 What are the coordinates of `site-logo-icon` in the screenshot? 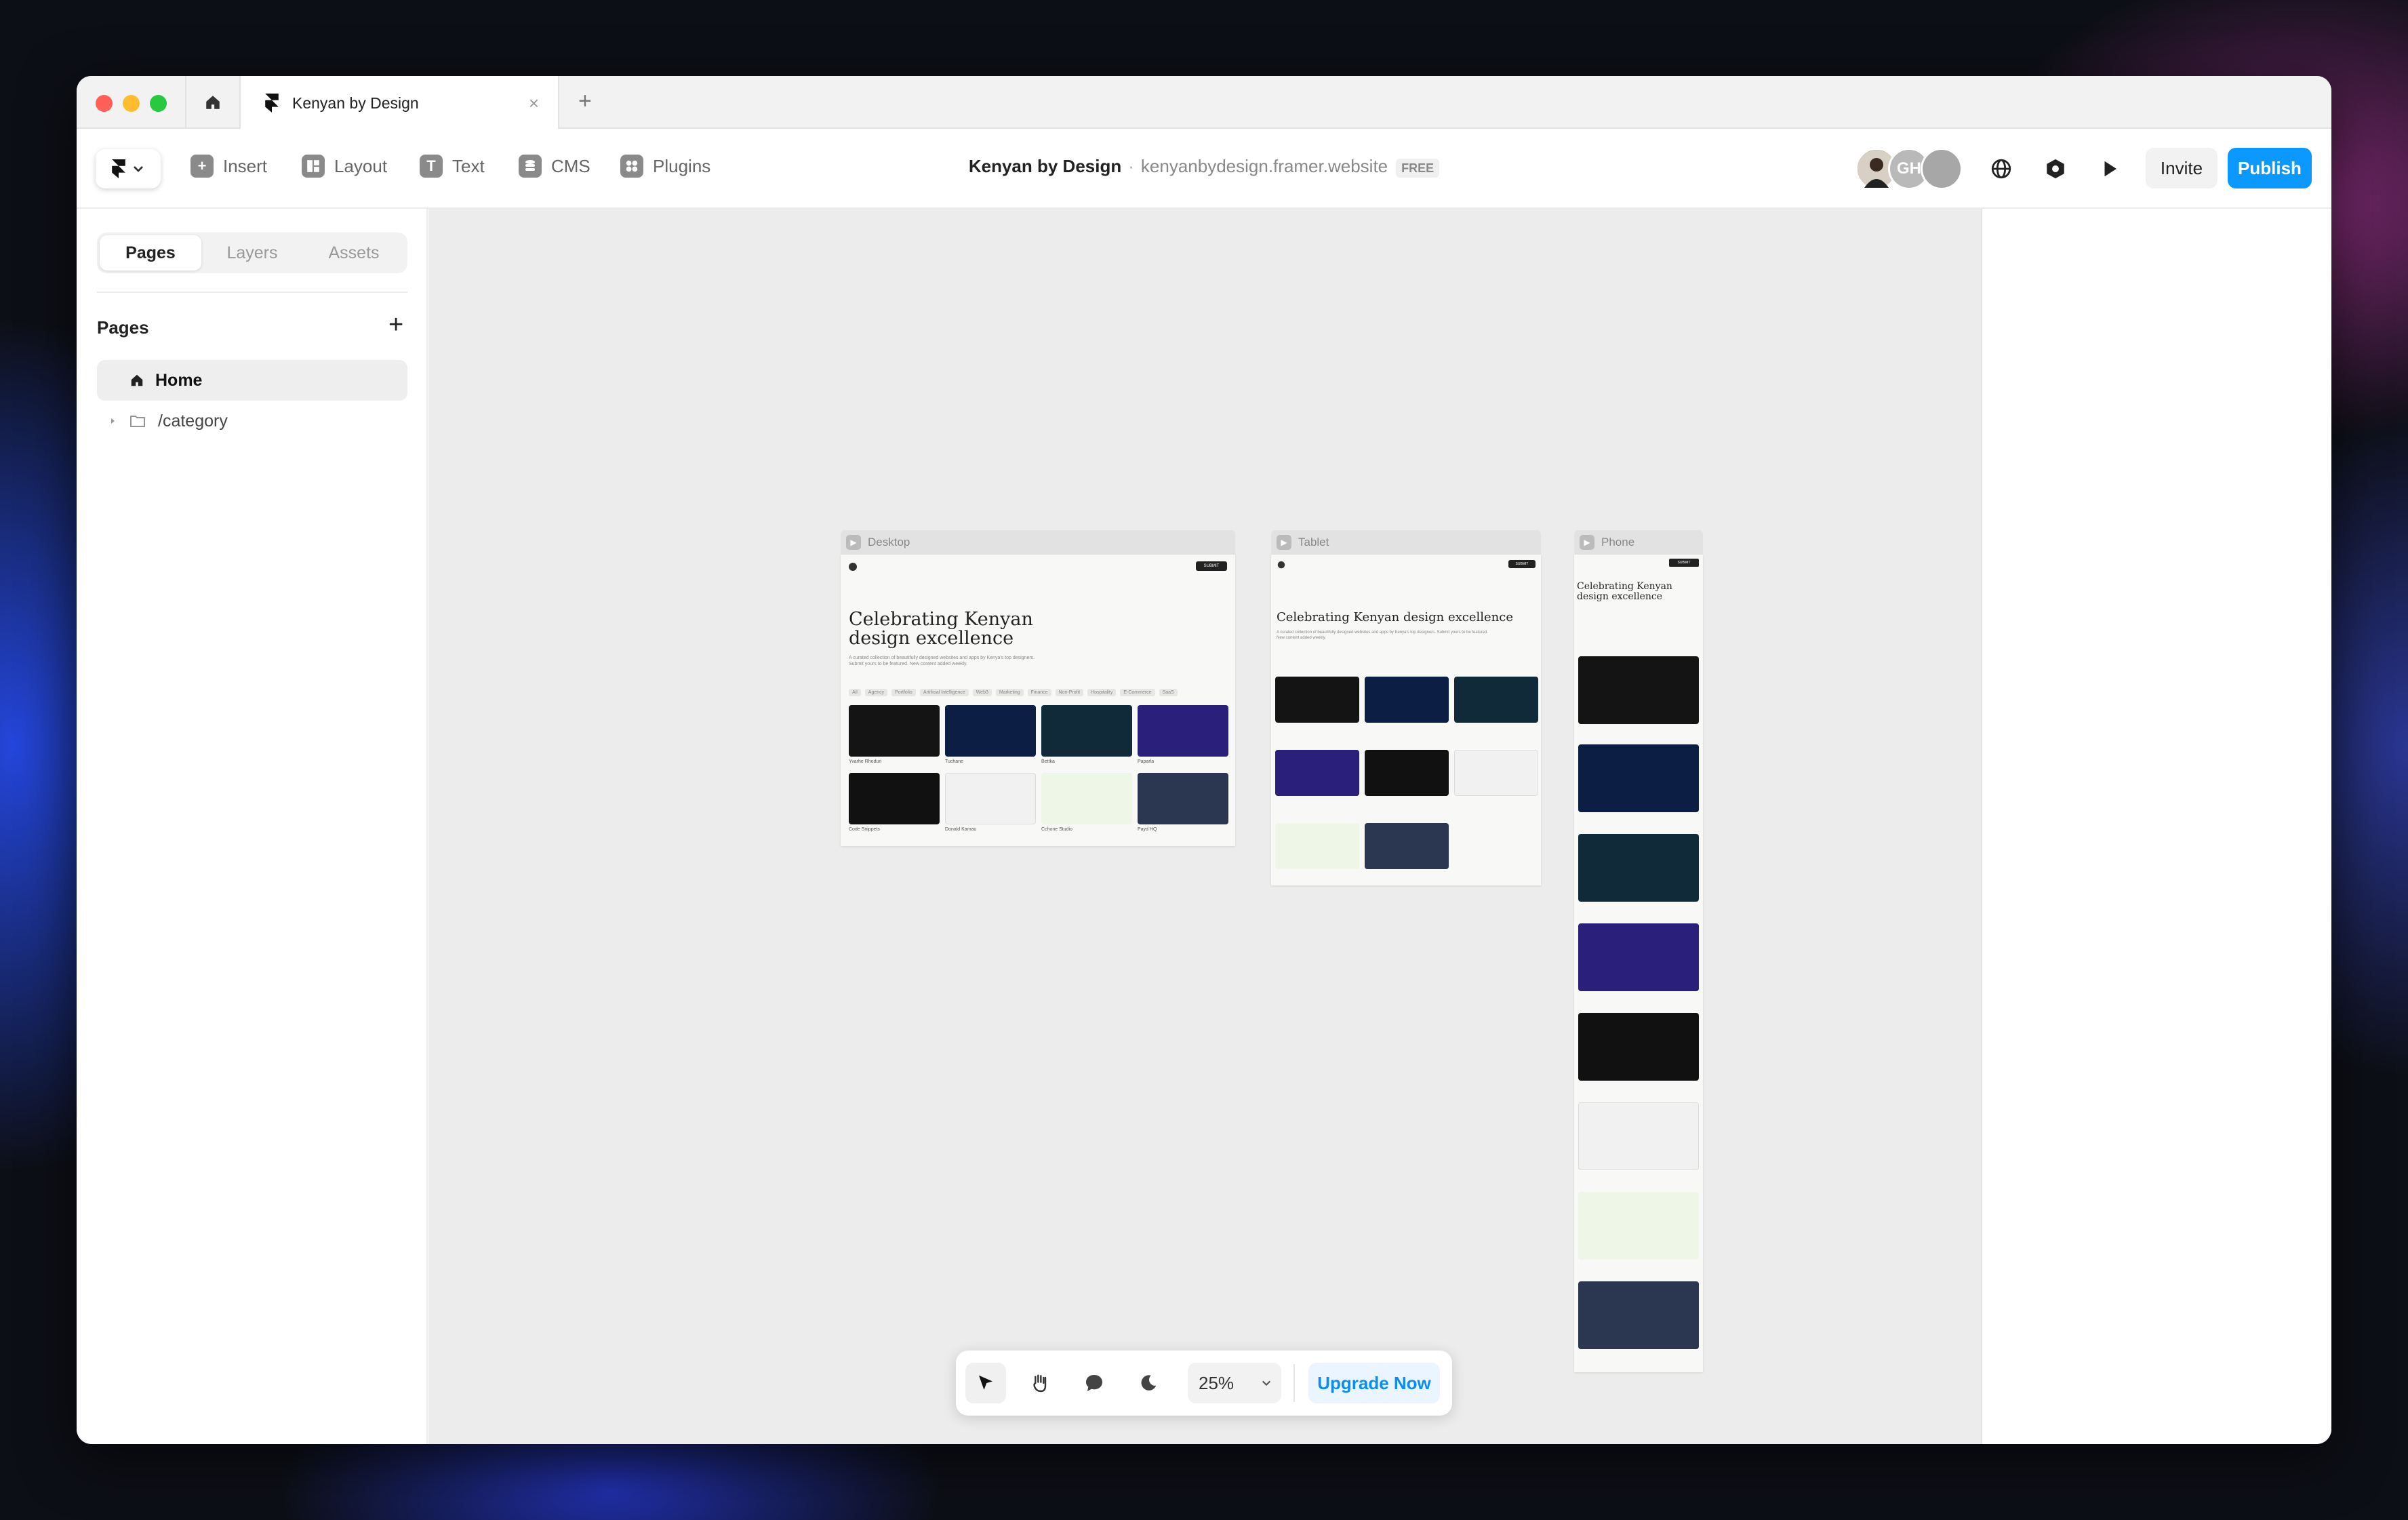 It's located at (853, 567).